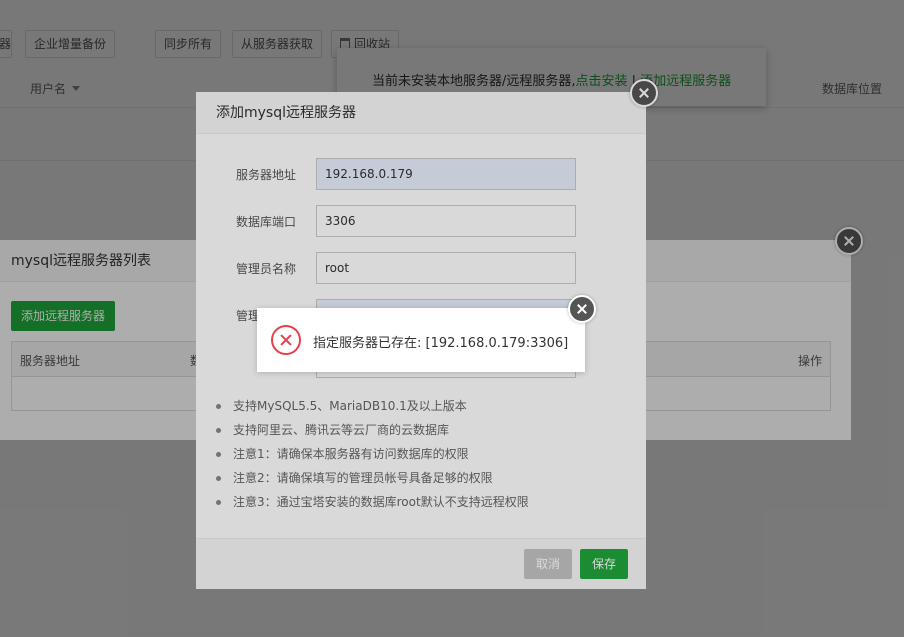 This screenshot has height=637, width=904. I want to click on error-message-box: 指定服务器已存在: [192.168.0.179:3306], so click(421, 340).